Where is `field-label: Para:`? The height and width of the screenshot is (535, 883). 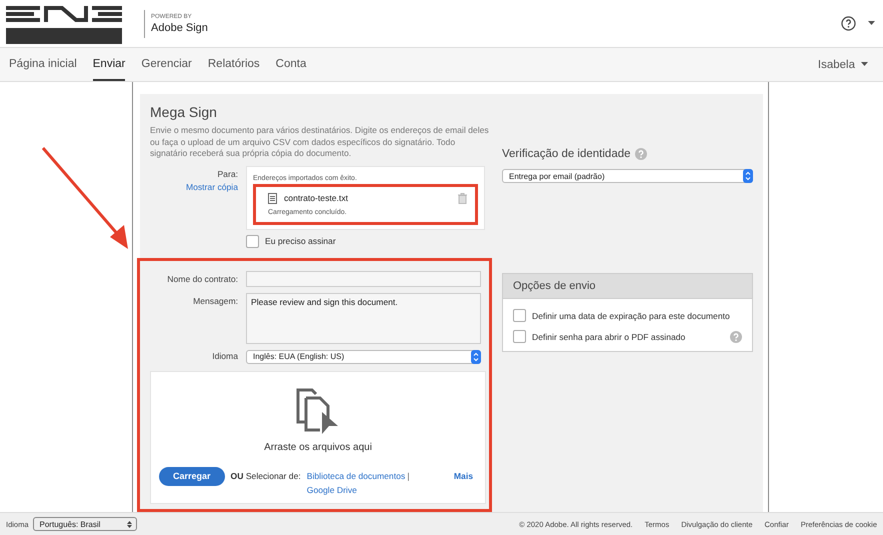 field-label: Para: is located at coordinates (227, 173).